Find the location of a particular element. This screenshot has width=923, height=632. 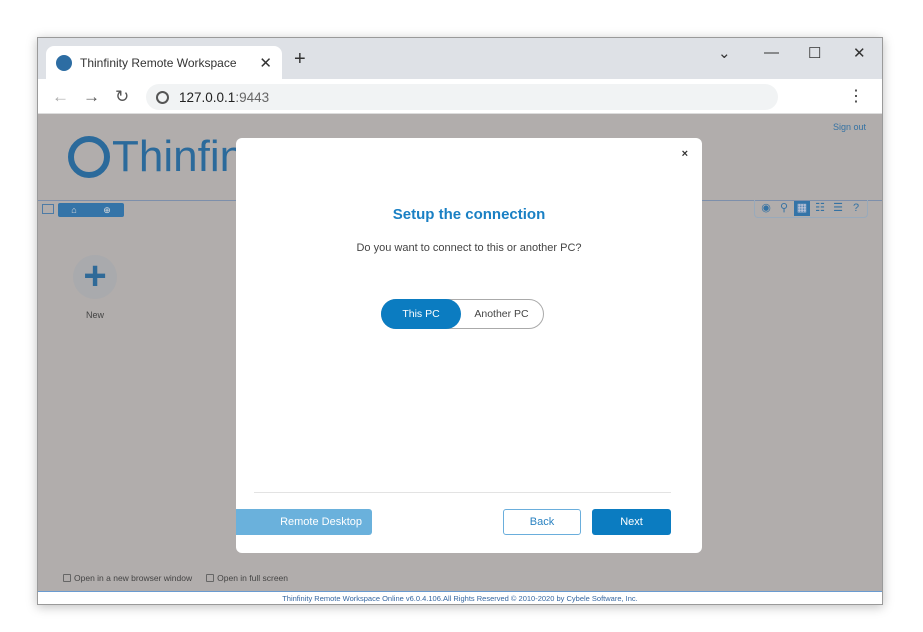

kebab-menu-icon: ⋮ is located at coordinates (856, 96).